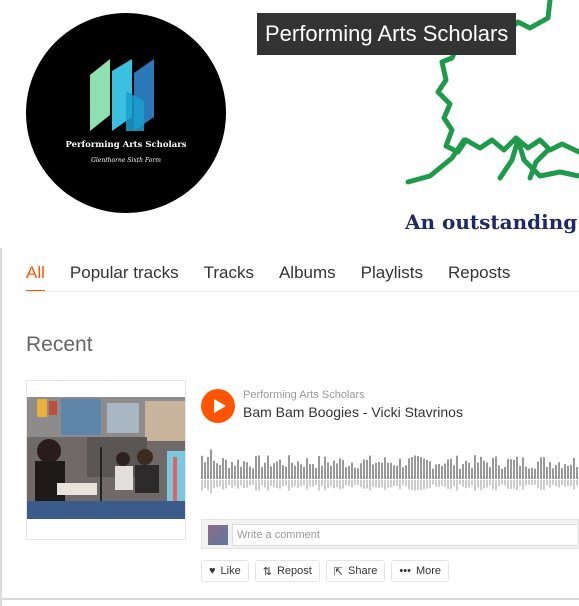  Describe the element at coordinates (355, 571) in the screenshot. I see `share-button: ⇱ Share` at that location.